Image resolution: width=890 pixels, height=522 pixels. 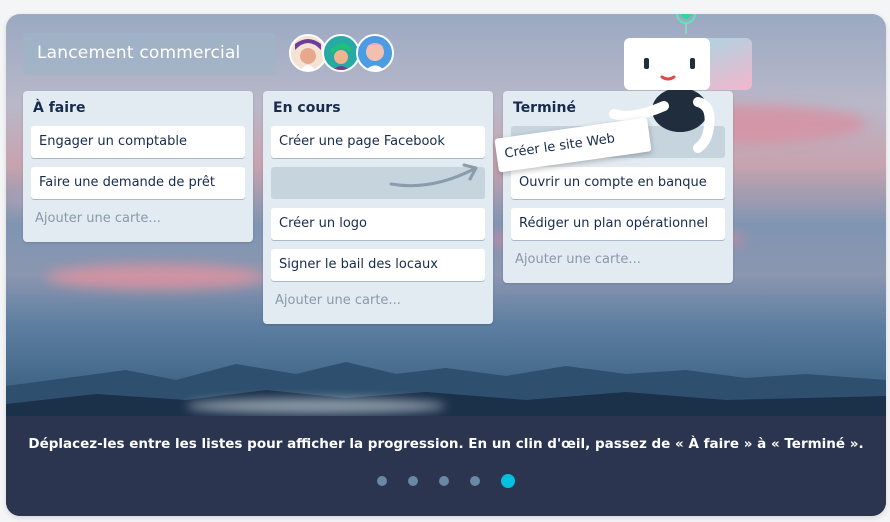 I want to click on card: Rédiger un plan opérationnel, so click(x=618, y=224).